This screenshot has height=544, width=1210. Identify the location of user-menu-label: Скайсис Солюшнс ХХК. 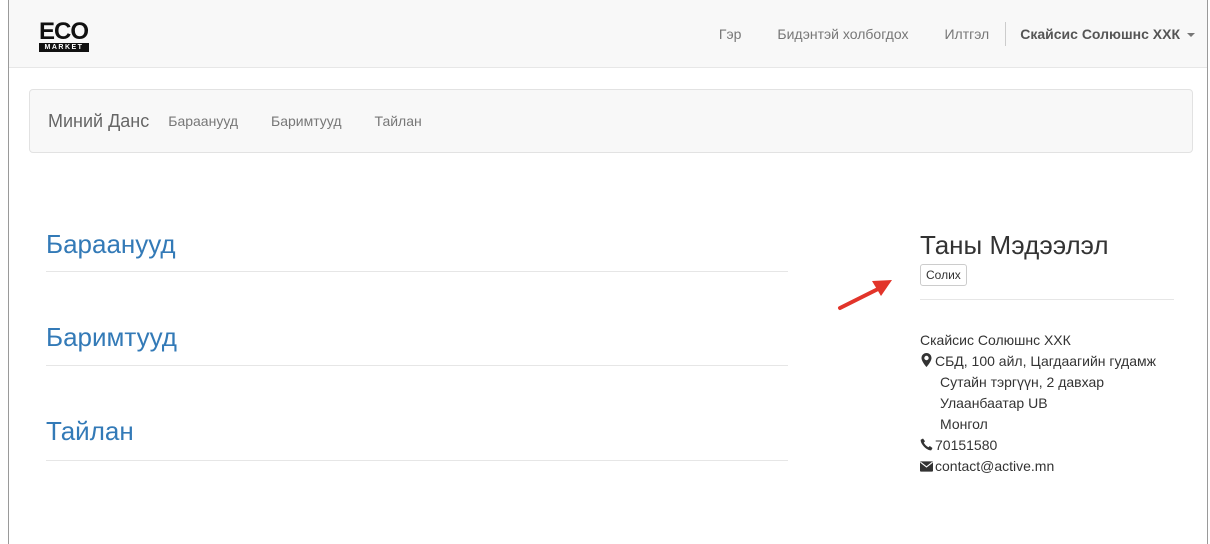
(1100, 34).